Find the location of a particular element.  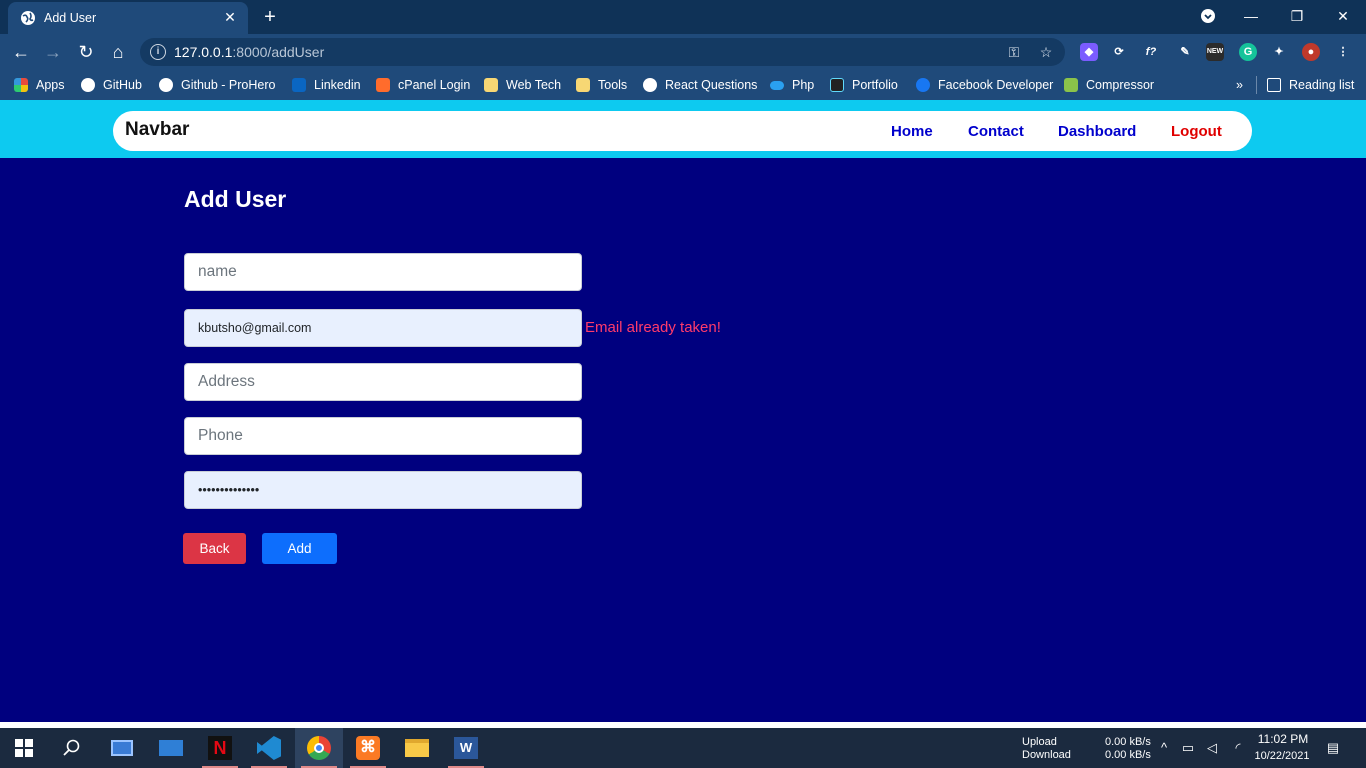

reading-list: Reading list is located at coordinates (1310, 85).